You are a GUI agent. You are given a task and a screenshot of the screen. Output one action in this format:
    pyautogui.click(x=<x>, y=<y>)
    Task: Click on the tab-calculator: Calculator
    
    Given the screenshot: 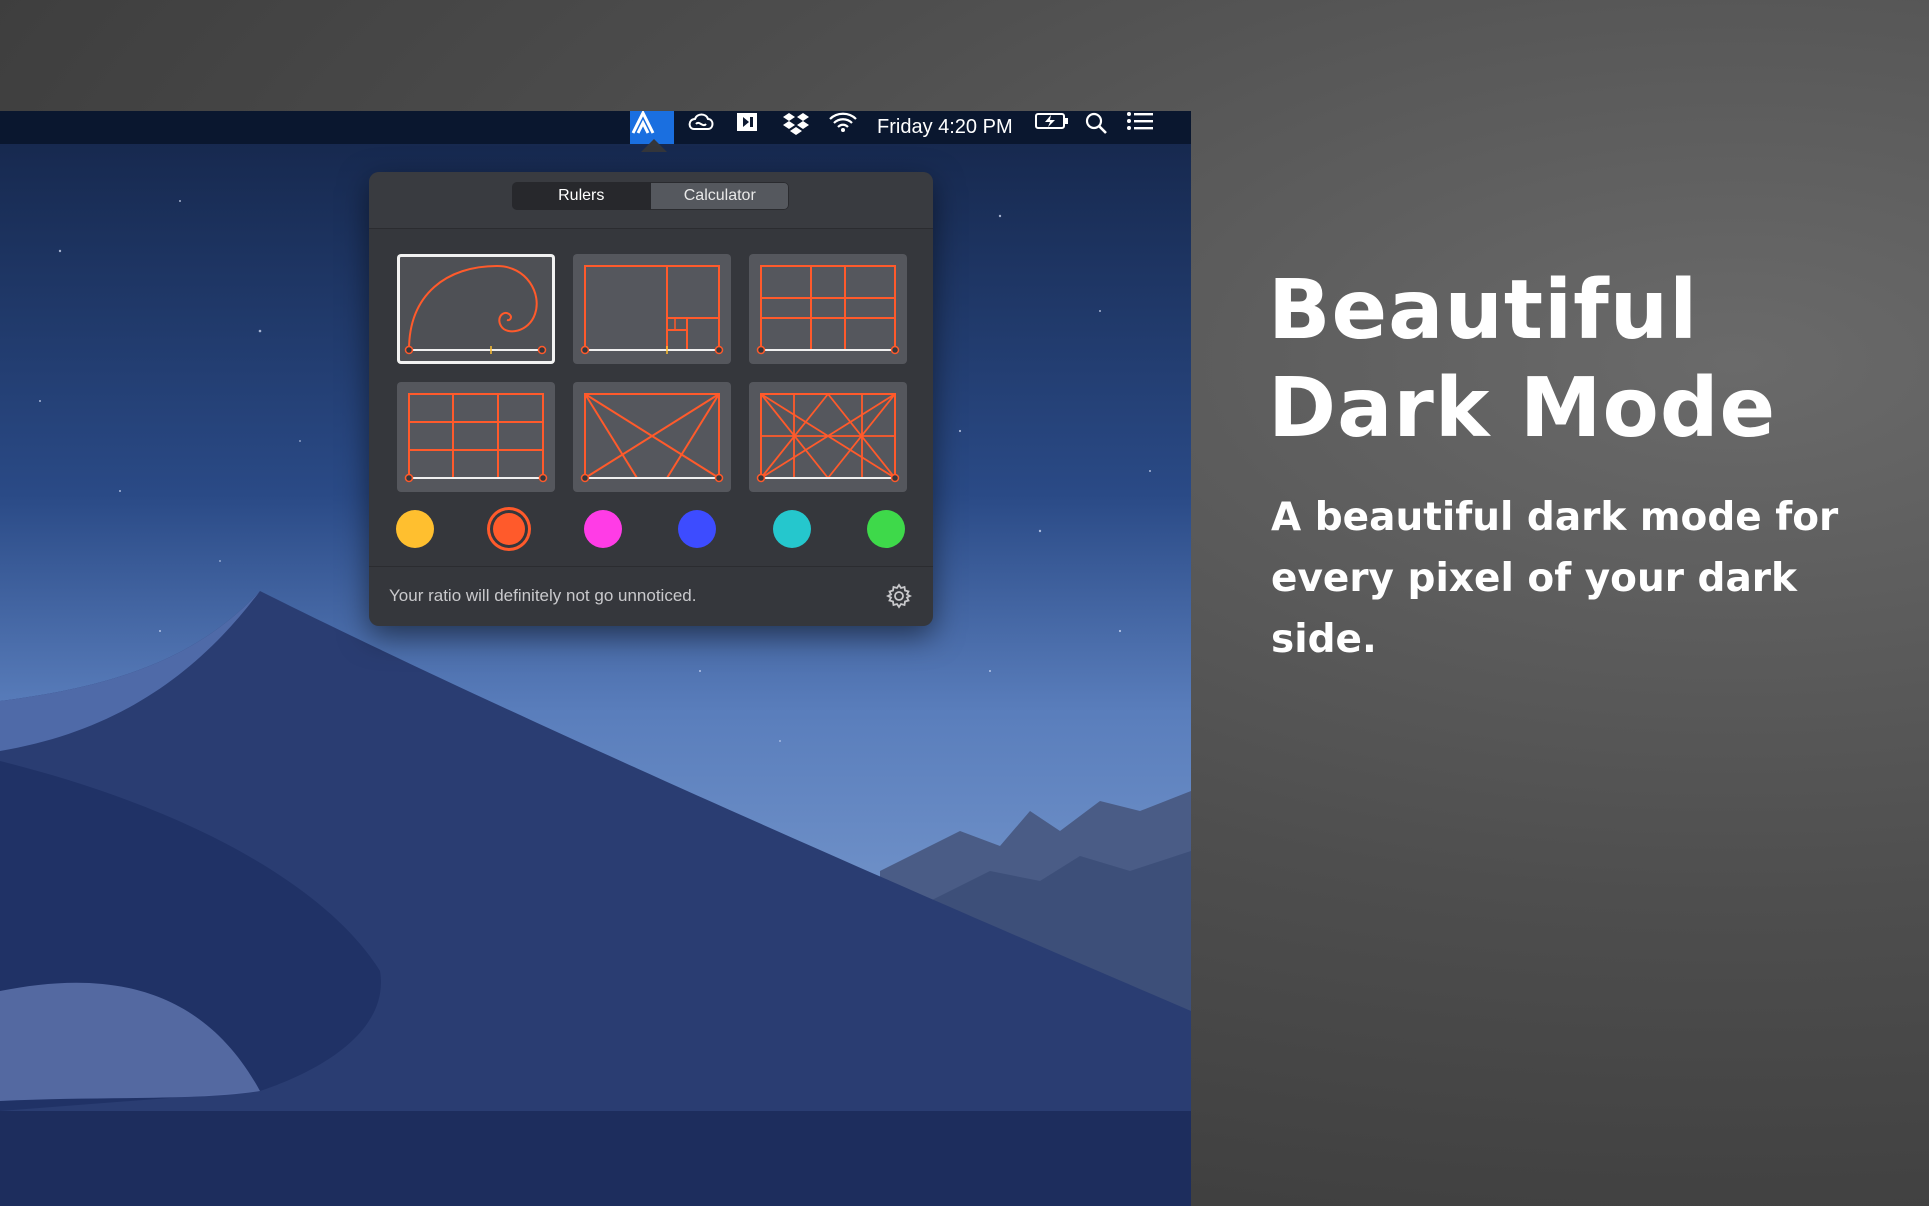 What is the action you would take?
    pyautogui.click(x=720, y=196)
    